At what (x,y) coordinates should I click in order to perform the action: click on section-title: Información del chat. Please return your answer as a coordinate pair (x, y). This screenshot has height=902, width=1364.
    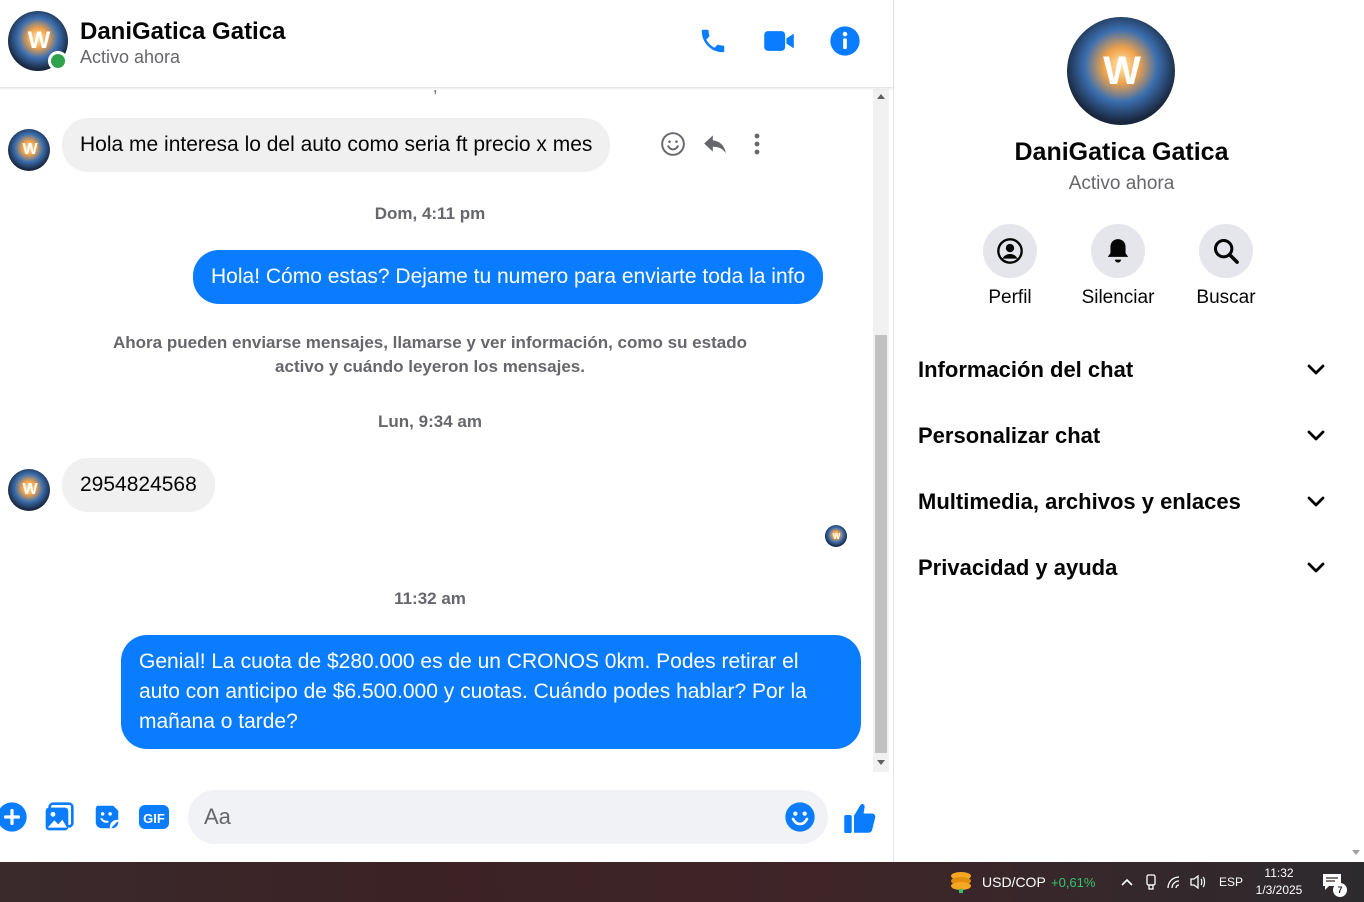
    Looking at the image, I should click on (1026, 369).